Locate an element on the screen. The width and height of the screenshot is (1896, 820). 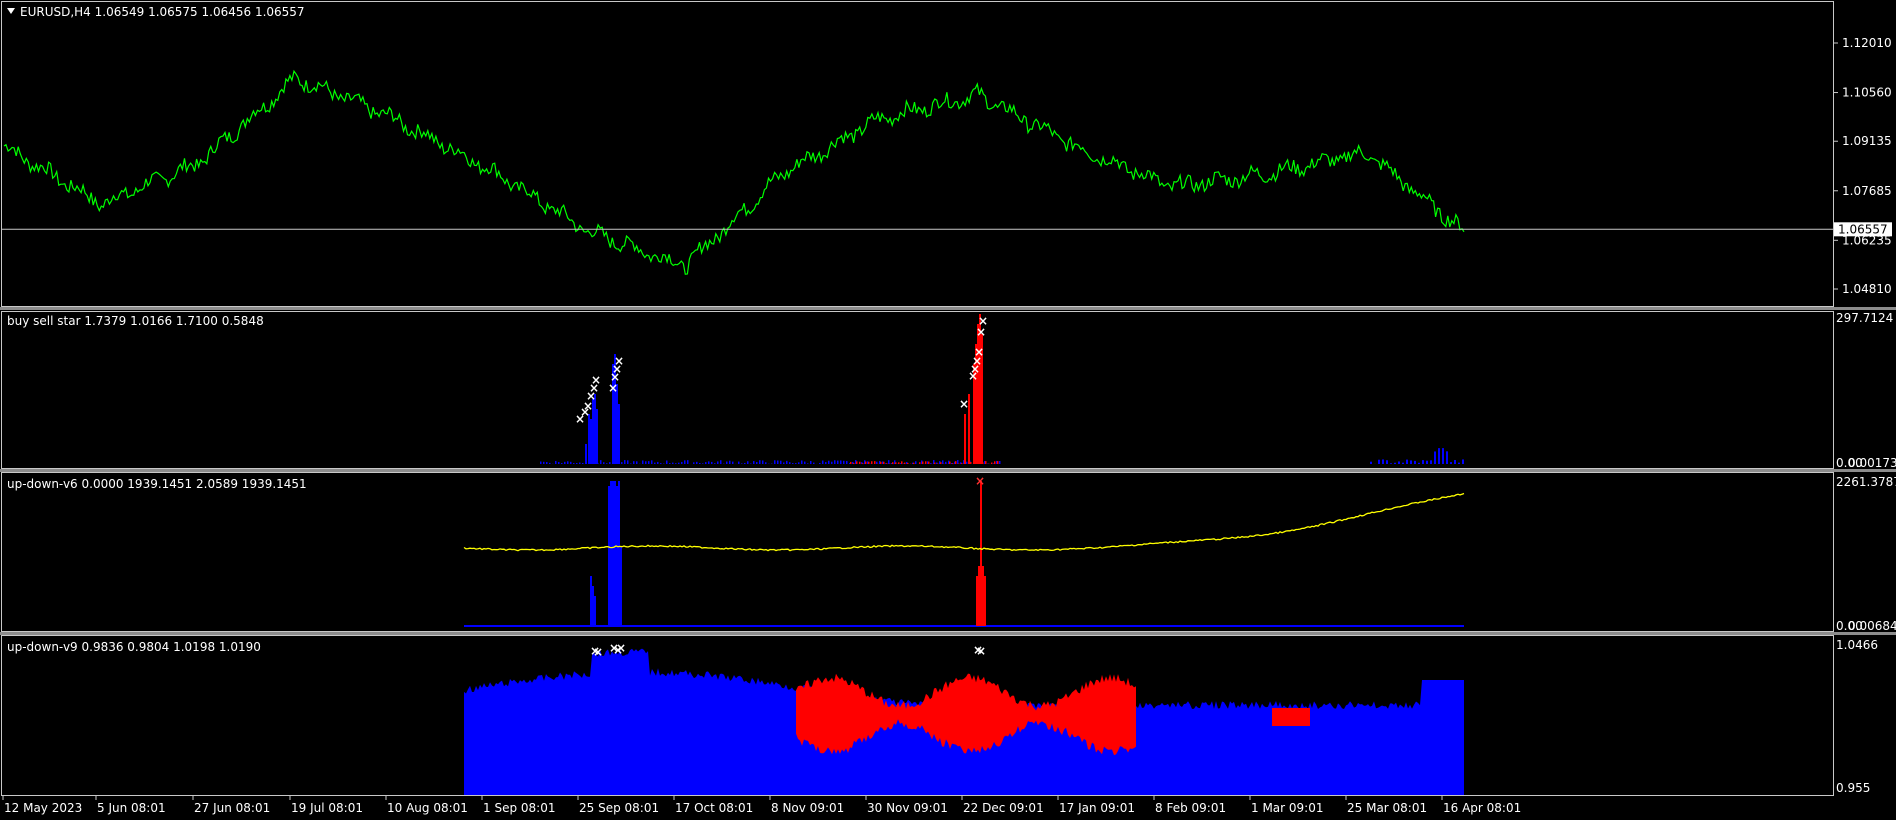
price-tick-label: 1.04810 is located at coordinates (1867, 289).